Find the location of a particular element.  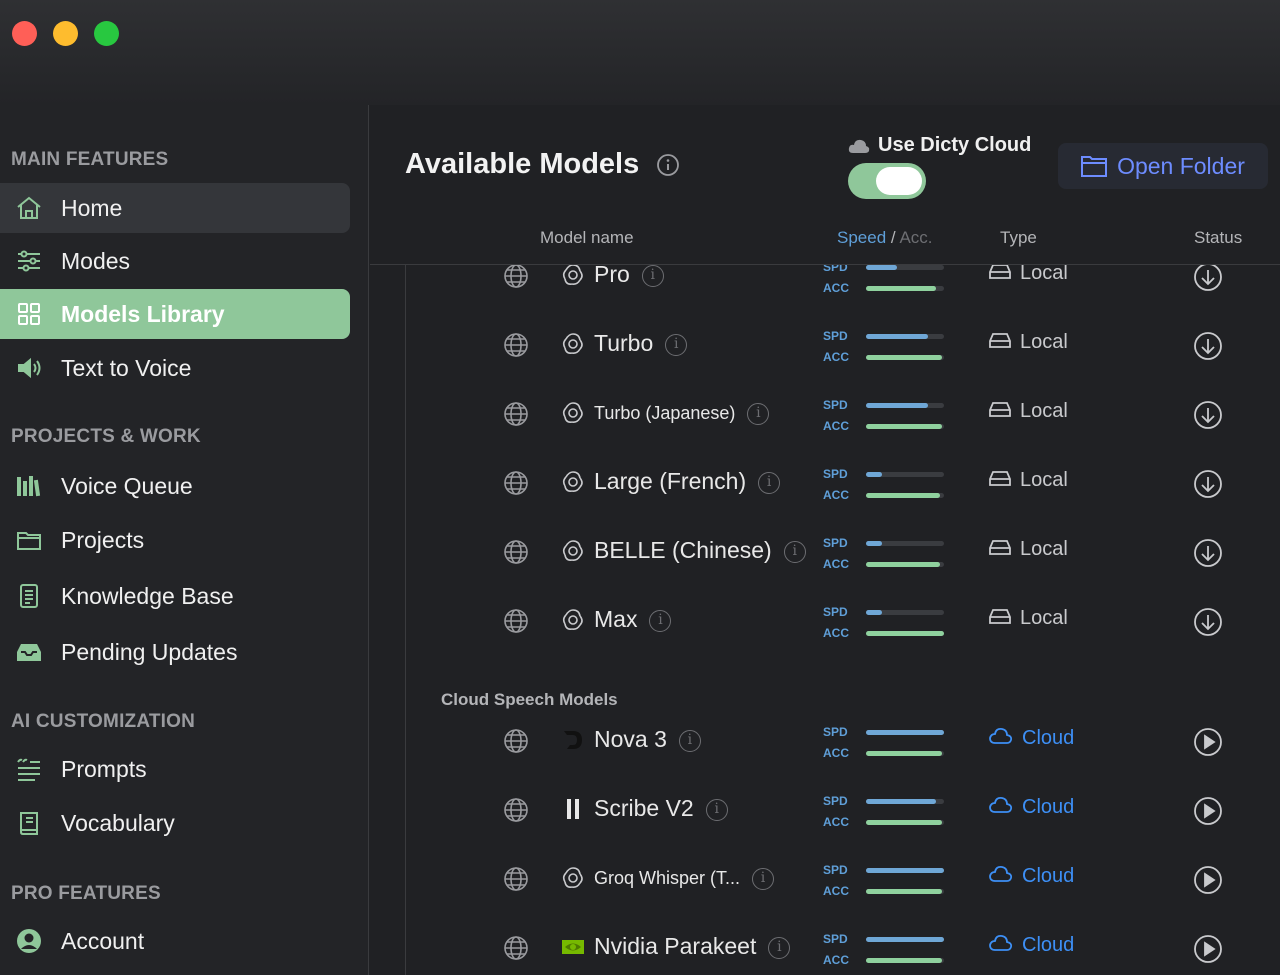

folder-icon is located at coordinates (29, 540).